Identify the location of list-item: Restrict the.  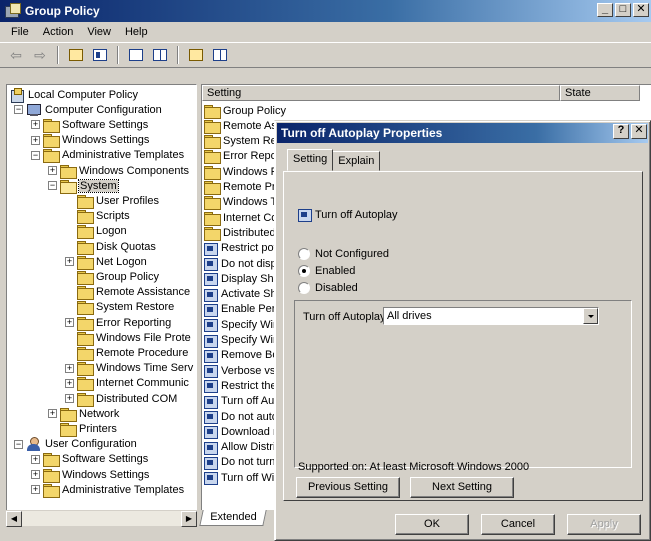
(240, 386).